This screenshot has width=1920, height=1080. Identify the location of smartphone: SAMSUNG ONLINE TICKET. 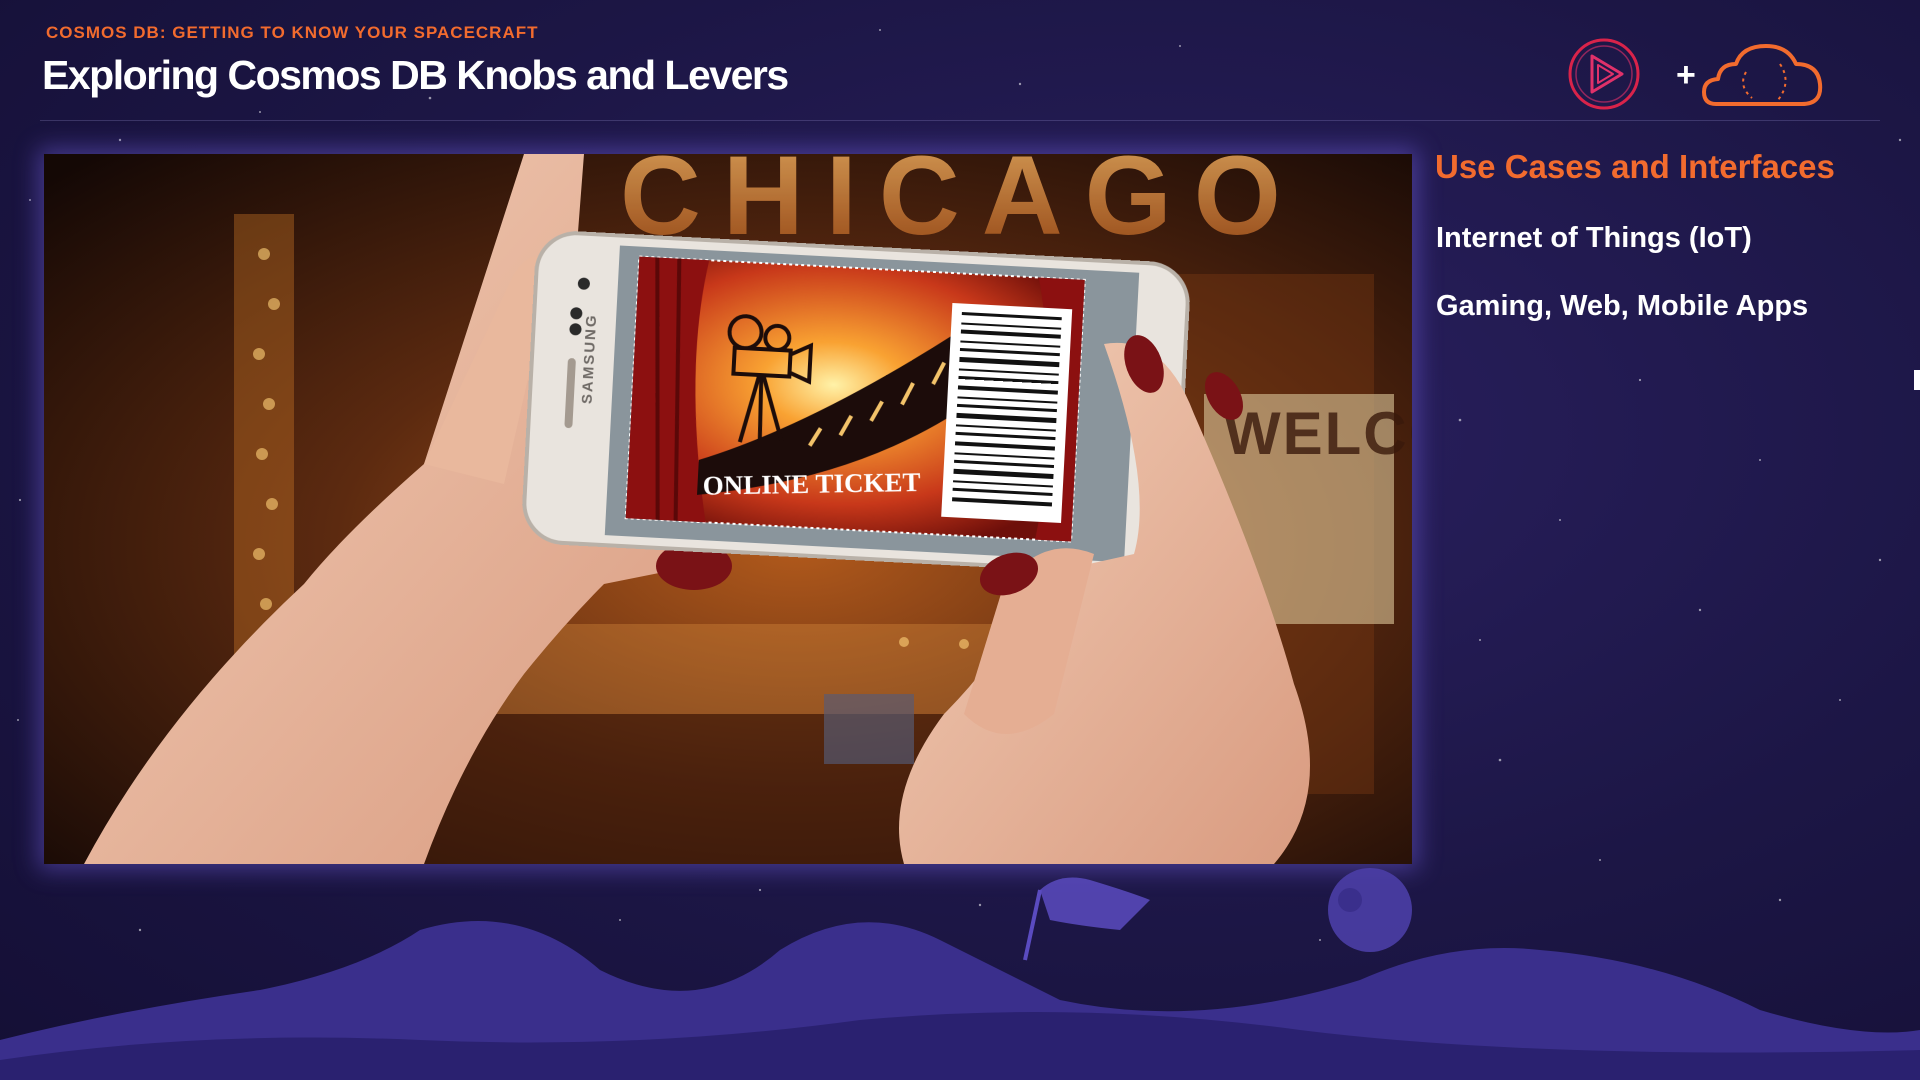
(856, 403).